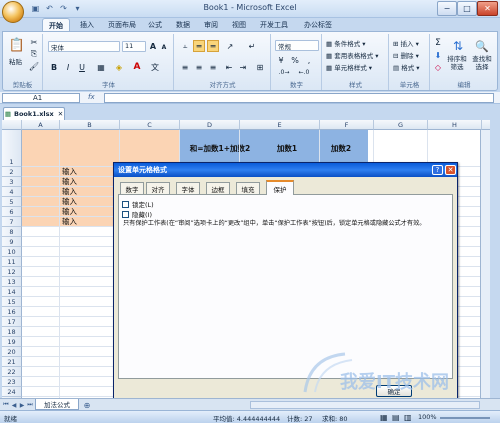 The height and width of the screenshot is (423, 500). I want to click on minimize-button: −, so click(447, 8).